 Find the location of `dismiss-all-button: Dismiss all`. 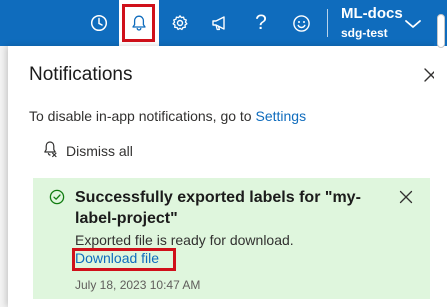

dismiss-all-button: Dismiss all is located at coordinates (87, 151).